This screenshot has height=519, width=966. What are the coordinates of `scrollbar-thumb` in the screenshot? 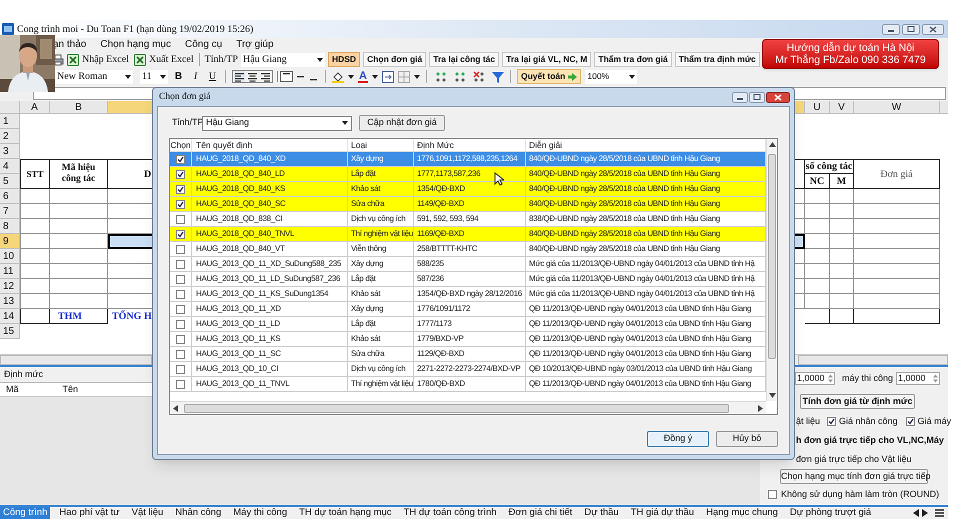 It's located at (456, 408).